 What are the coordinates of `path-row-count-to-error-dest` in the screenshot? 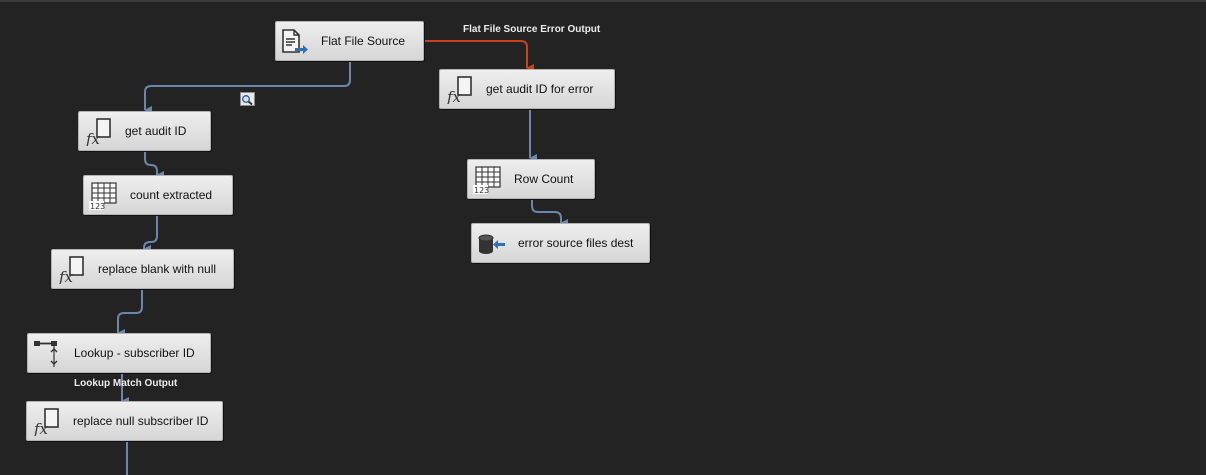 It's located at (549, 213).